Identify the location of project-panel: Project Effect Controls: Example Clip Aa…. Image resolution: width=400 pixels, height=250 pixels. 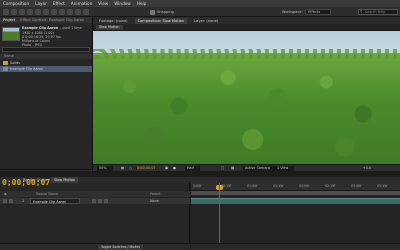
(46, 97).